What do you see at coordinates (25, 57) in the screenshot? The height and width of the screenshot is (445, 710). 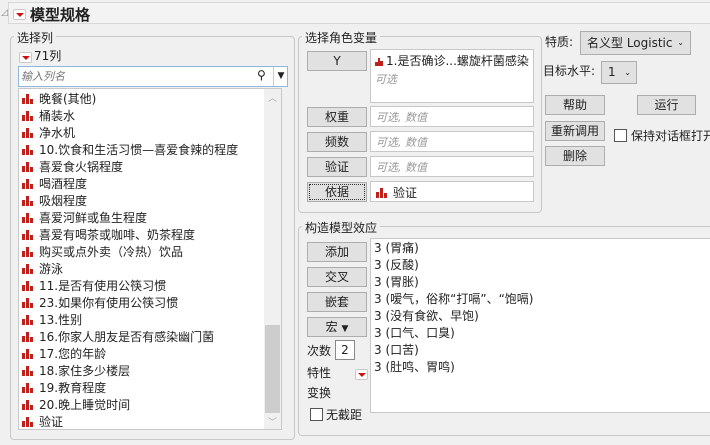 I see `columns-menu-icon` at bounding box center [25, 57].